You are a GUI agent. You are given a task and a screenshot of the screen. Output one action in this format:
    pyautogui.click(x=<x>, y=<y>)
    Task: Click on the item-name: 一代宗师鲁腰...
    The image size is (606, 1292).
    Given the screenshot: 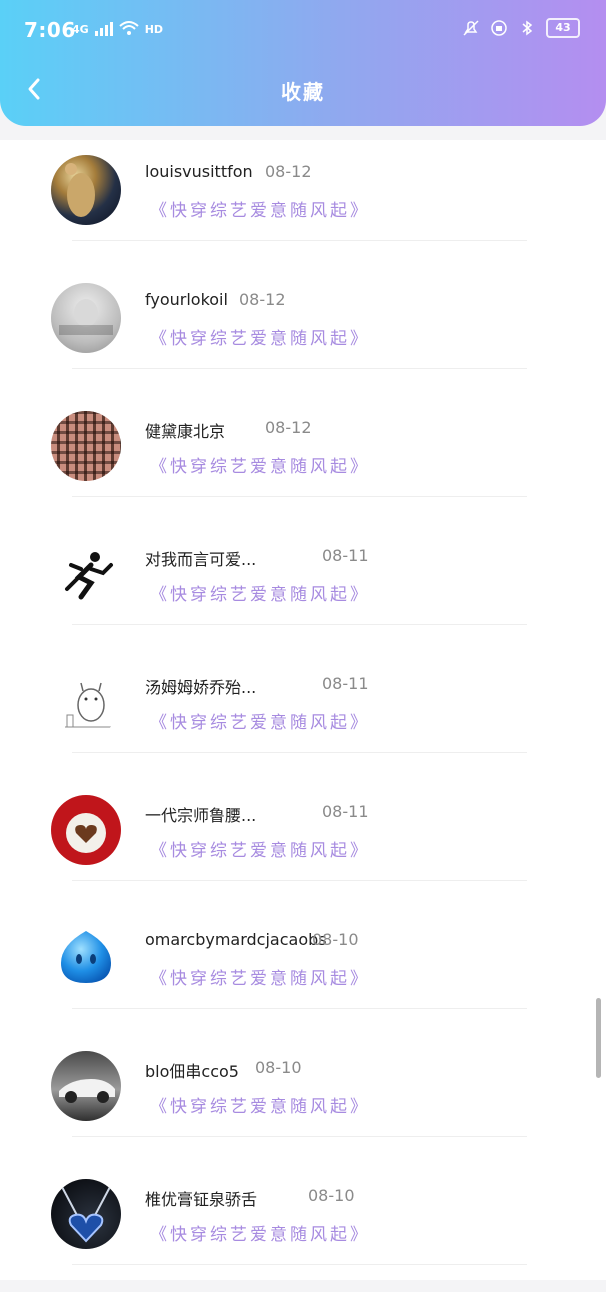 What is the action you would take?
    pyautogui.click(x=201, y=815)
    